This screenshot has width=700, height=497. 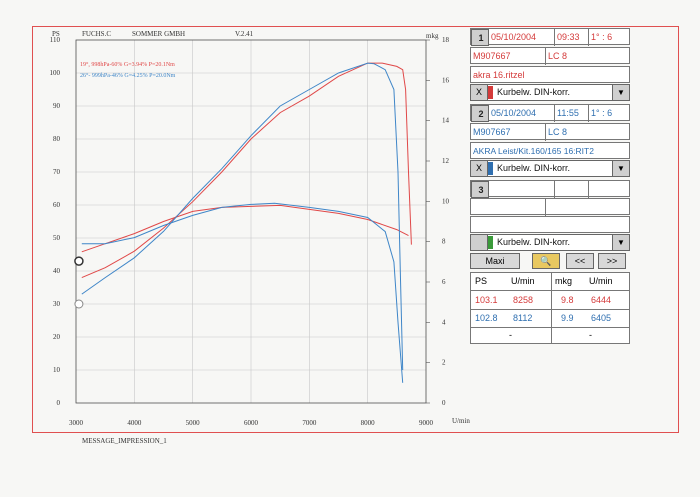 What do you see at coordinates (495, 261) in the screenshot?
I see `maxi-button: Maxi` at bounding box center [495, 261].